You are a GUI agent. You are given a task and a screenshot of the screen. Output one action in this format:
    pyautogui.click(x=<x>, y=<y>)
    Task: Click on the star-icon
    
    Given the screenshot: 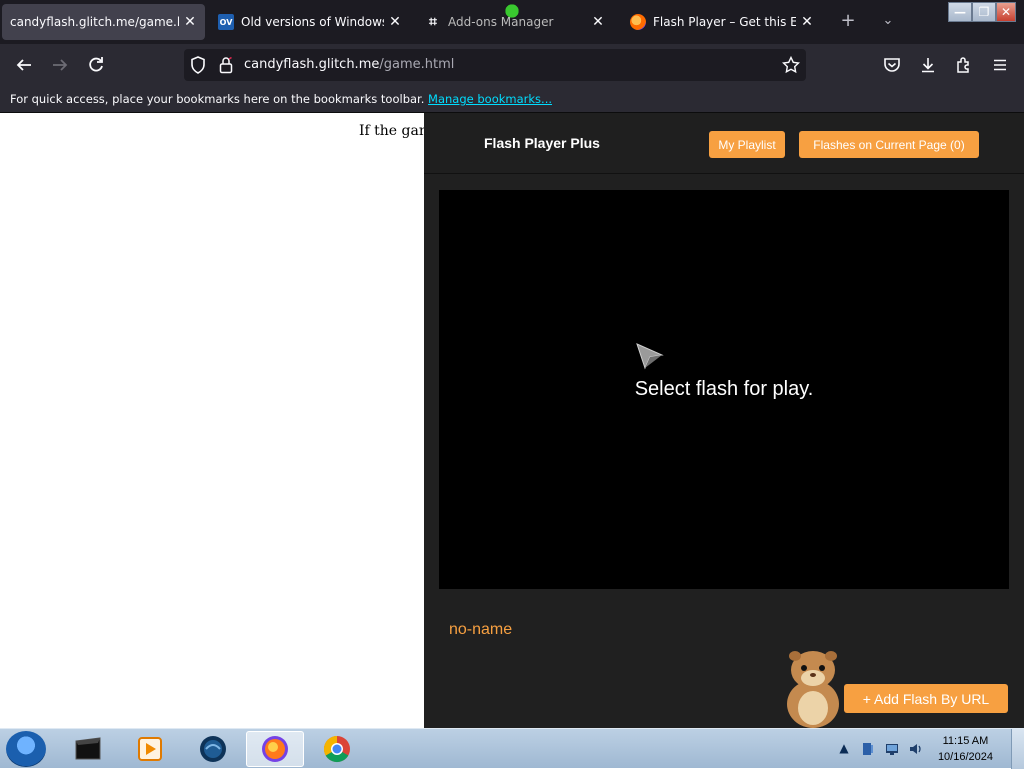 What is the action you would take?
    pyautogui.click(x=791, y=65)
    